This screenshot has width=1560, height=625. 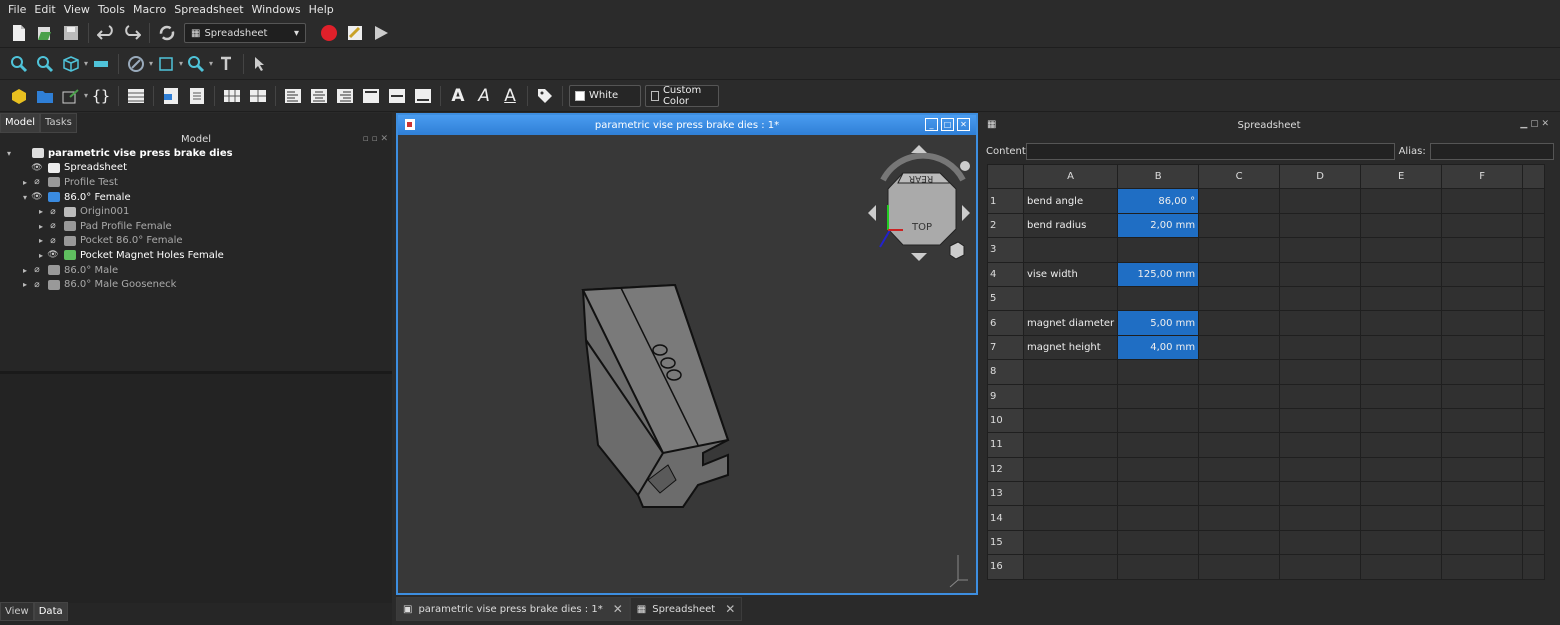 I want to click on column-header: E, so click(x=1401, y=176).